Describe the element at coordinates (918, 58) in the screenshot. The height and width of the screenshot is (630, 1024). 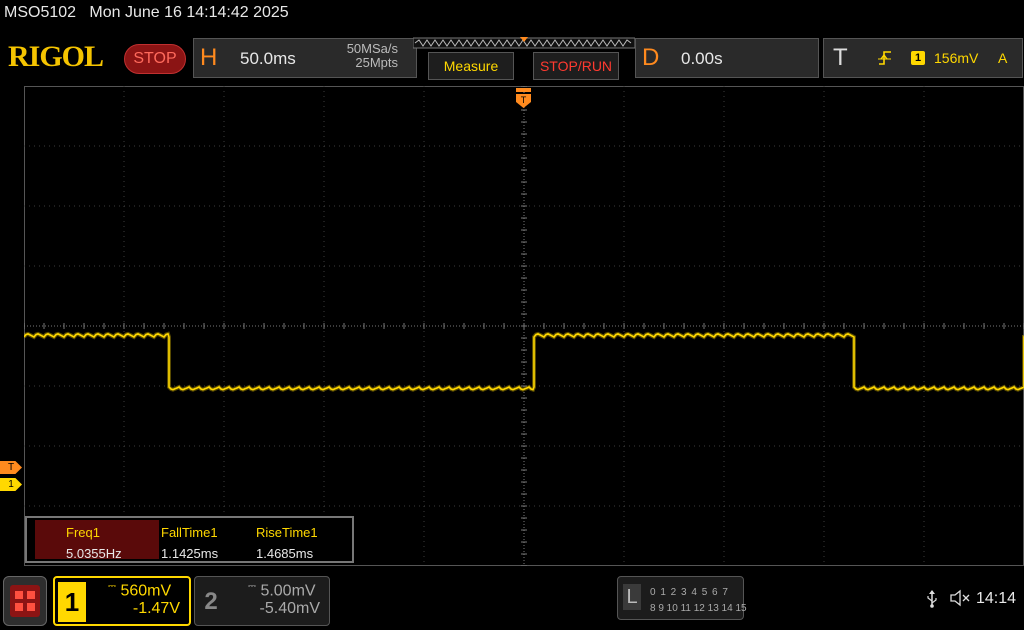
I see `trigger-source-badge: 1` at that location.